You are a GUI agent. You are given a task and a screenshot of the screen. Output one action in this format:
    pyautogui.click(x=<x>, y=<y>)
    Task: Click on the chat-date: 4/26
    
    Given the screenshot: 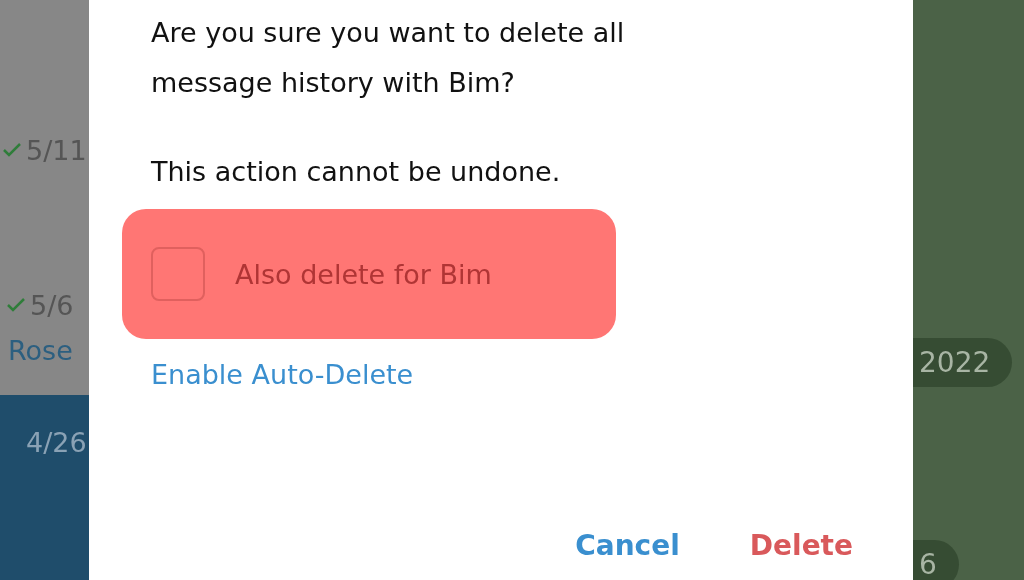 What is the action you would take?
    pyautogui.click(x=56, y=442)
    